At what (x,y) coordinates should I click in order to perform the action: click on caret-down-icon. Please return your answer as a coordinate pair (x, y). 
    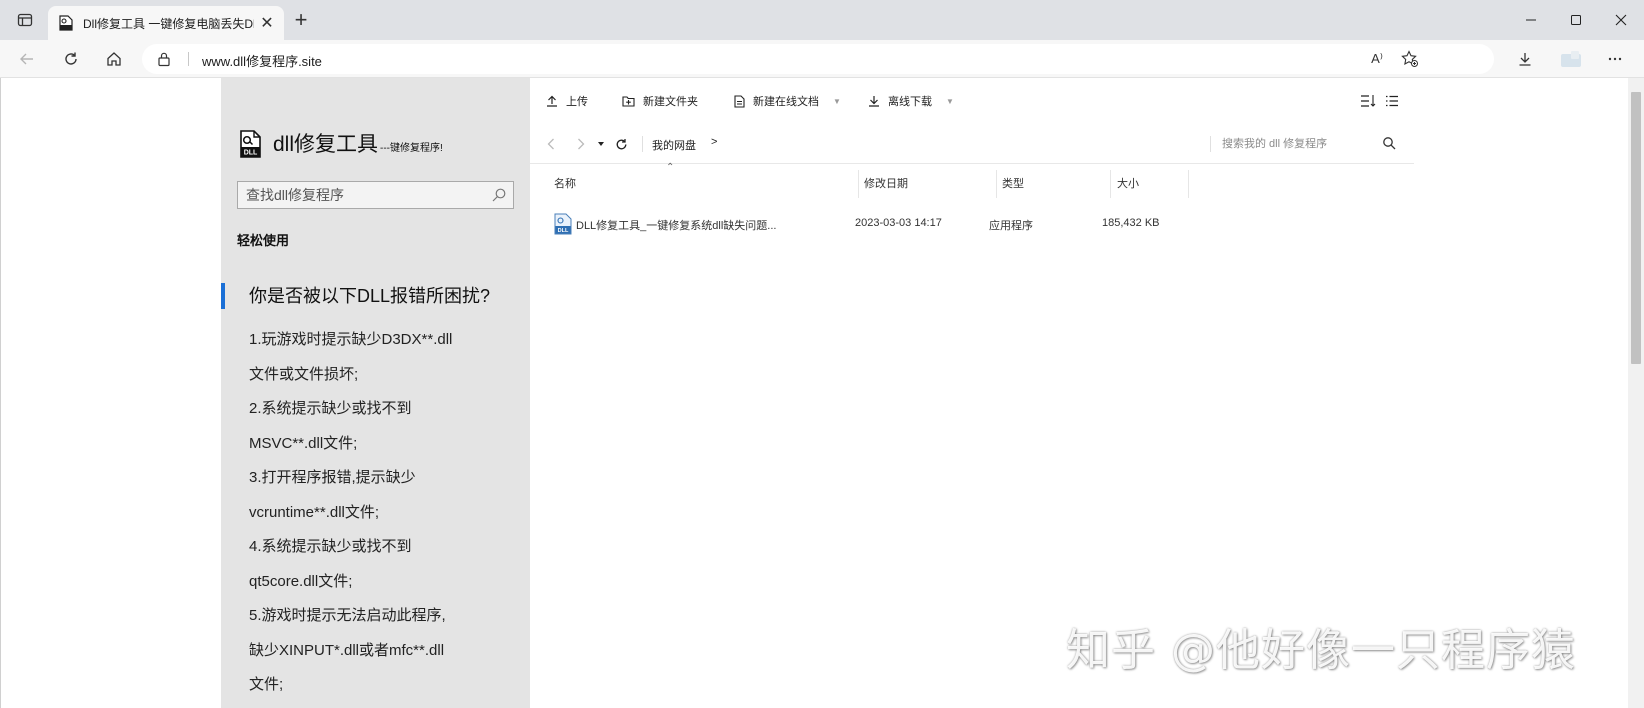
    Looking at the image, I should click on (601, 144).